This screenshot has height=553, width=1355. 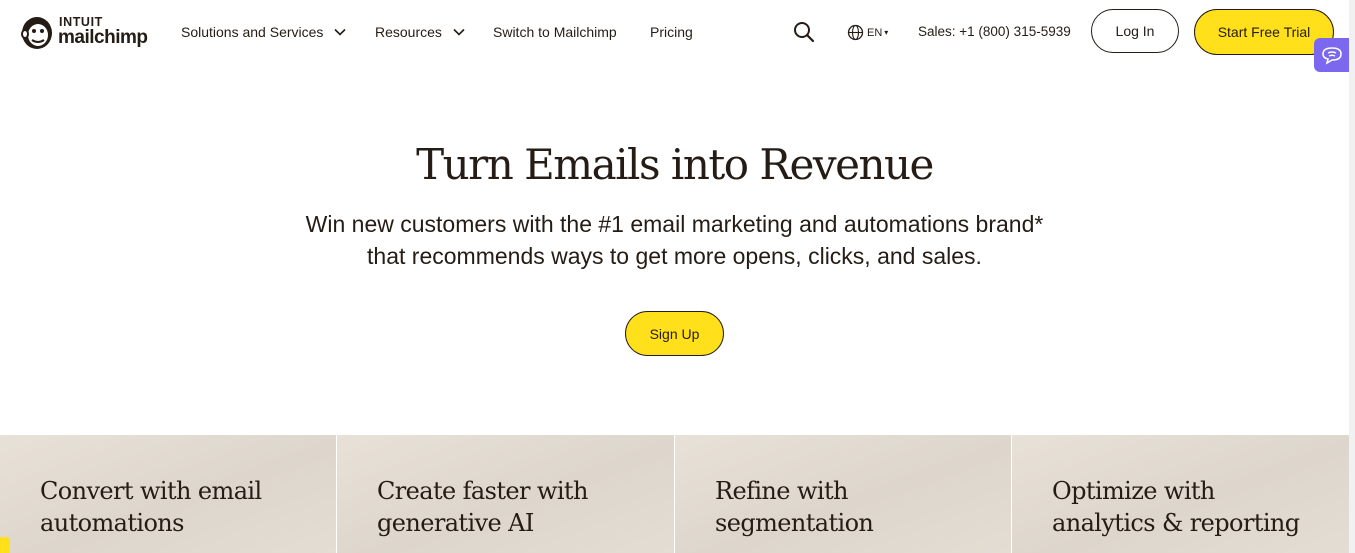 What do you see at coordinates (994, 31) in the screenshot?
I see `sales-phone: Sales: +1 (800) 315-5939` at bounding box center [994, 31].